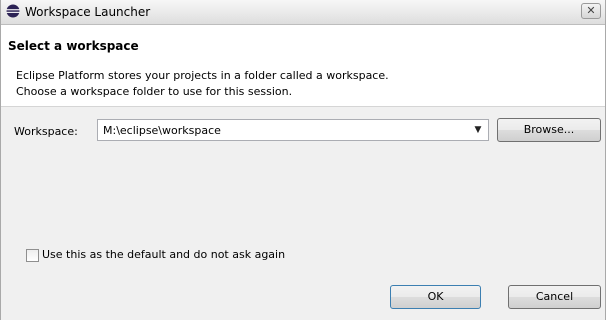 This screenshot has height=320, width=606. Describe the element at coordinates (73, 46) in the screenshot. I see `banner-title: Select a workspace` at that location.